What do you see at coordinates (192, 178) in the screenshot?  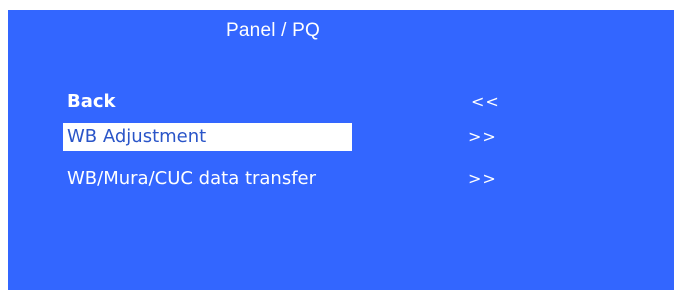 I see `menu-item-label: WB/Mura/CUC data transfer` at bounding box center [192, 178].